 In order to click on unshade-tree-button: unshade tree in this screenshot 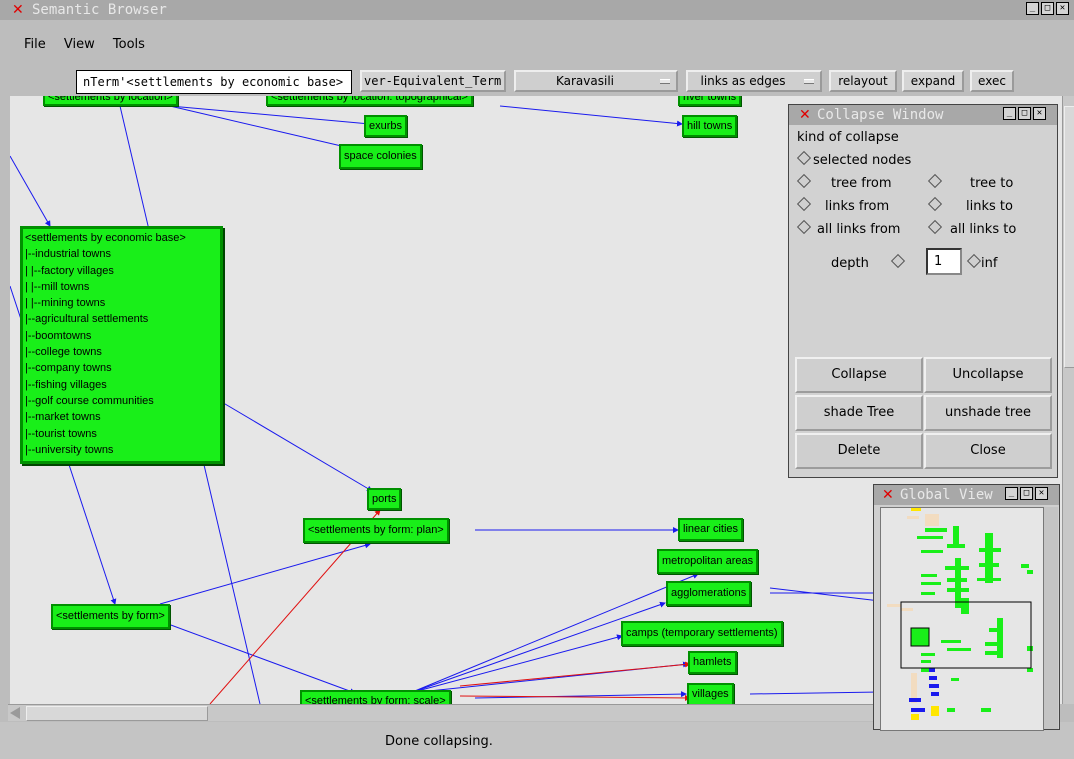, I will do `click(988, 413)`.